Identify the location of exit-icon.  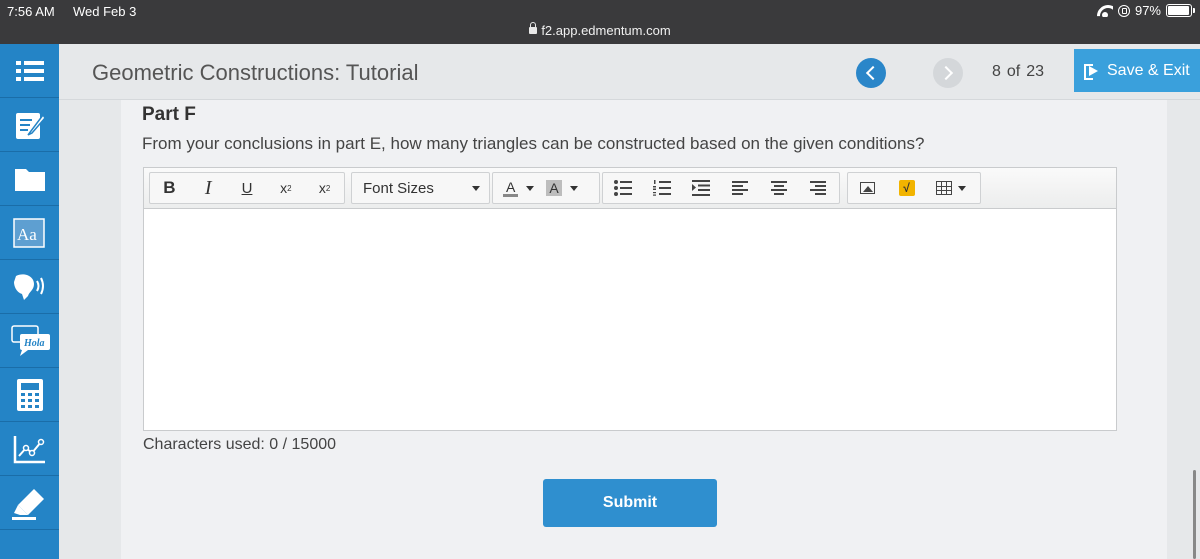
(1091, 71).